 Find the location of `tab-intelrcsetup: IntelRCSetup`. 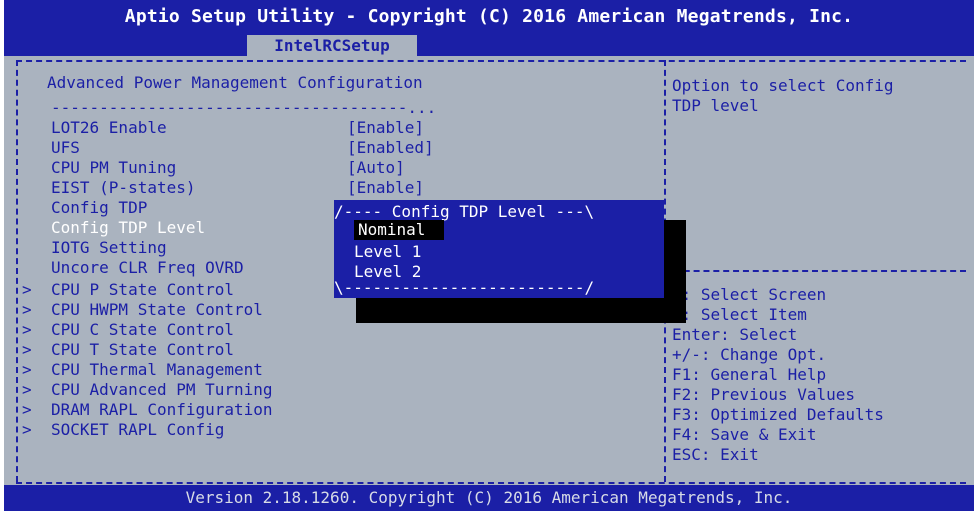

tab-intelrcsetup: IntelRCSetup is located at coordinates (332, 45).